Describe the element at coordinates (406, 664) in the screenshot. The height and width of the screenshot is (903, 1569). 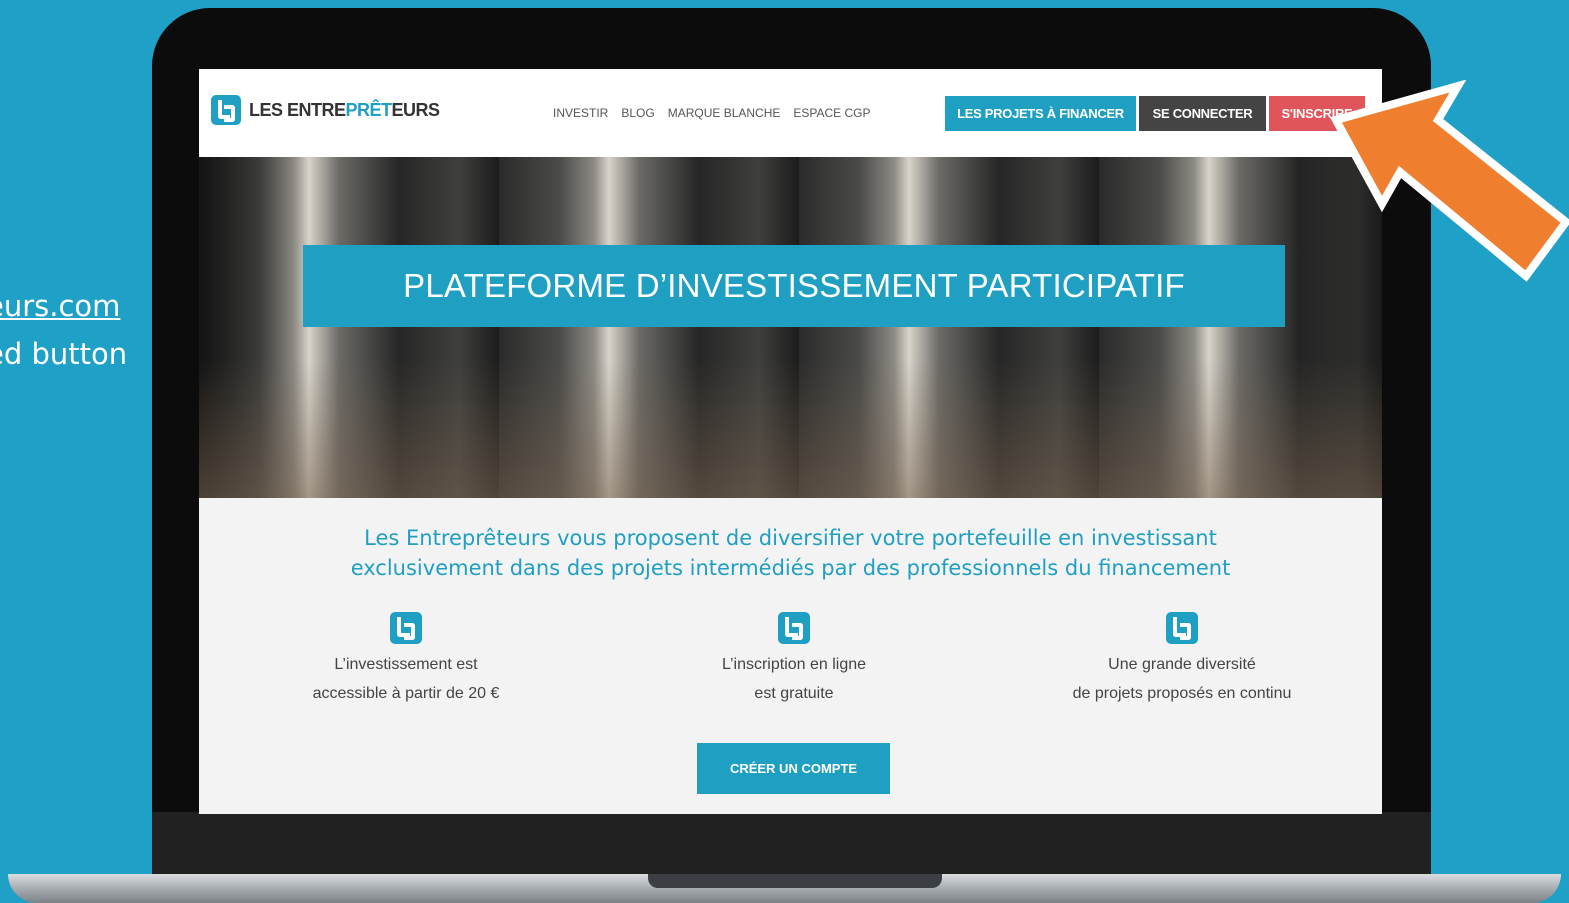
I see `feature-line-1: L’investissement est` at that location.